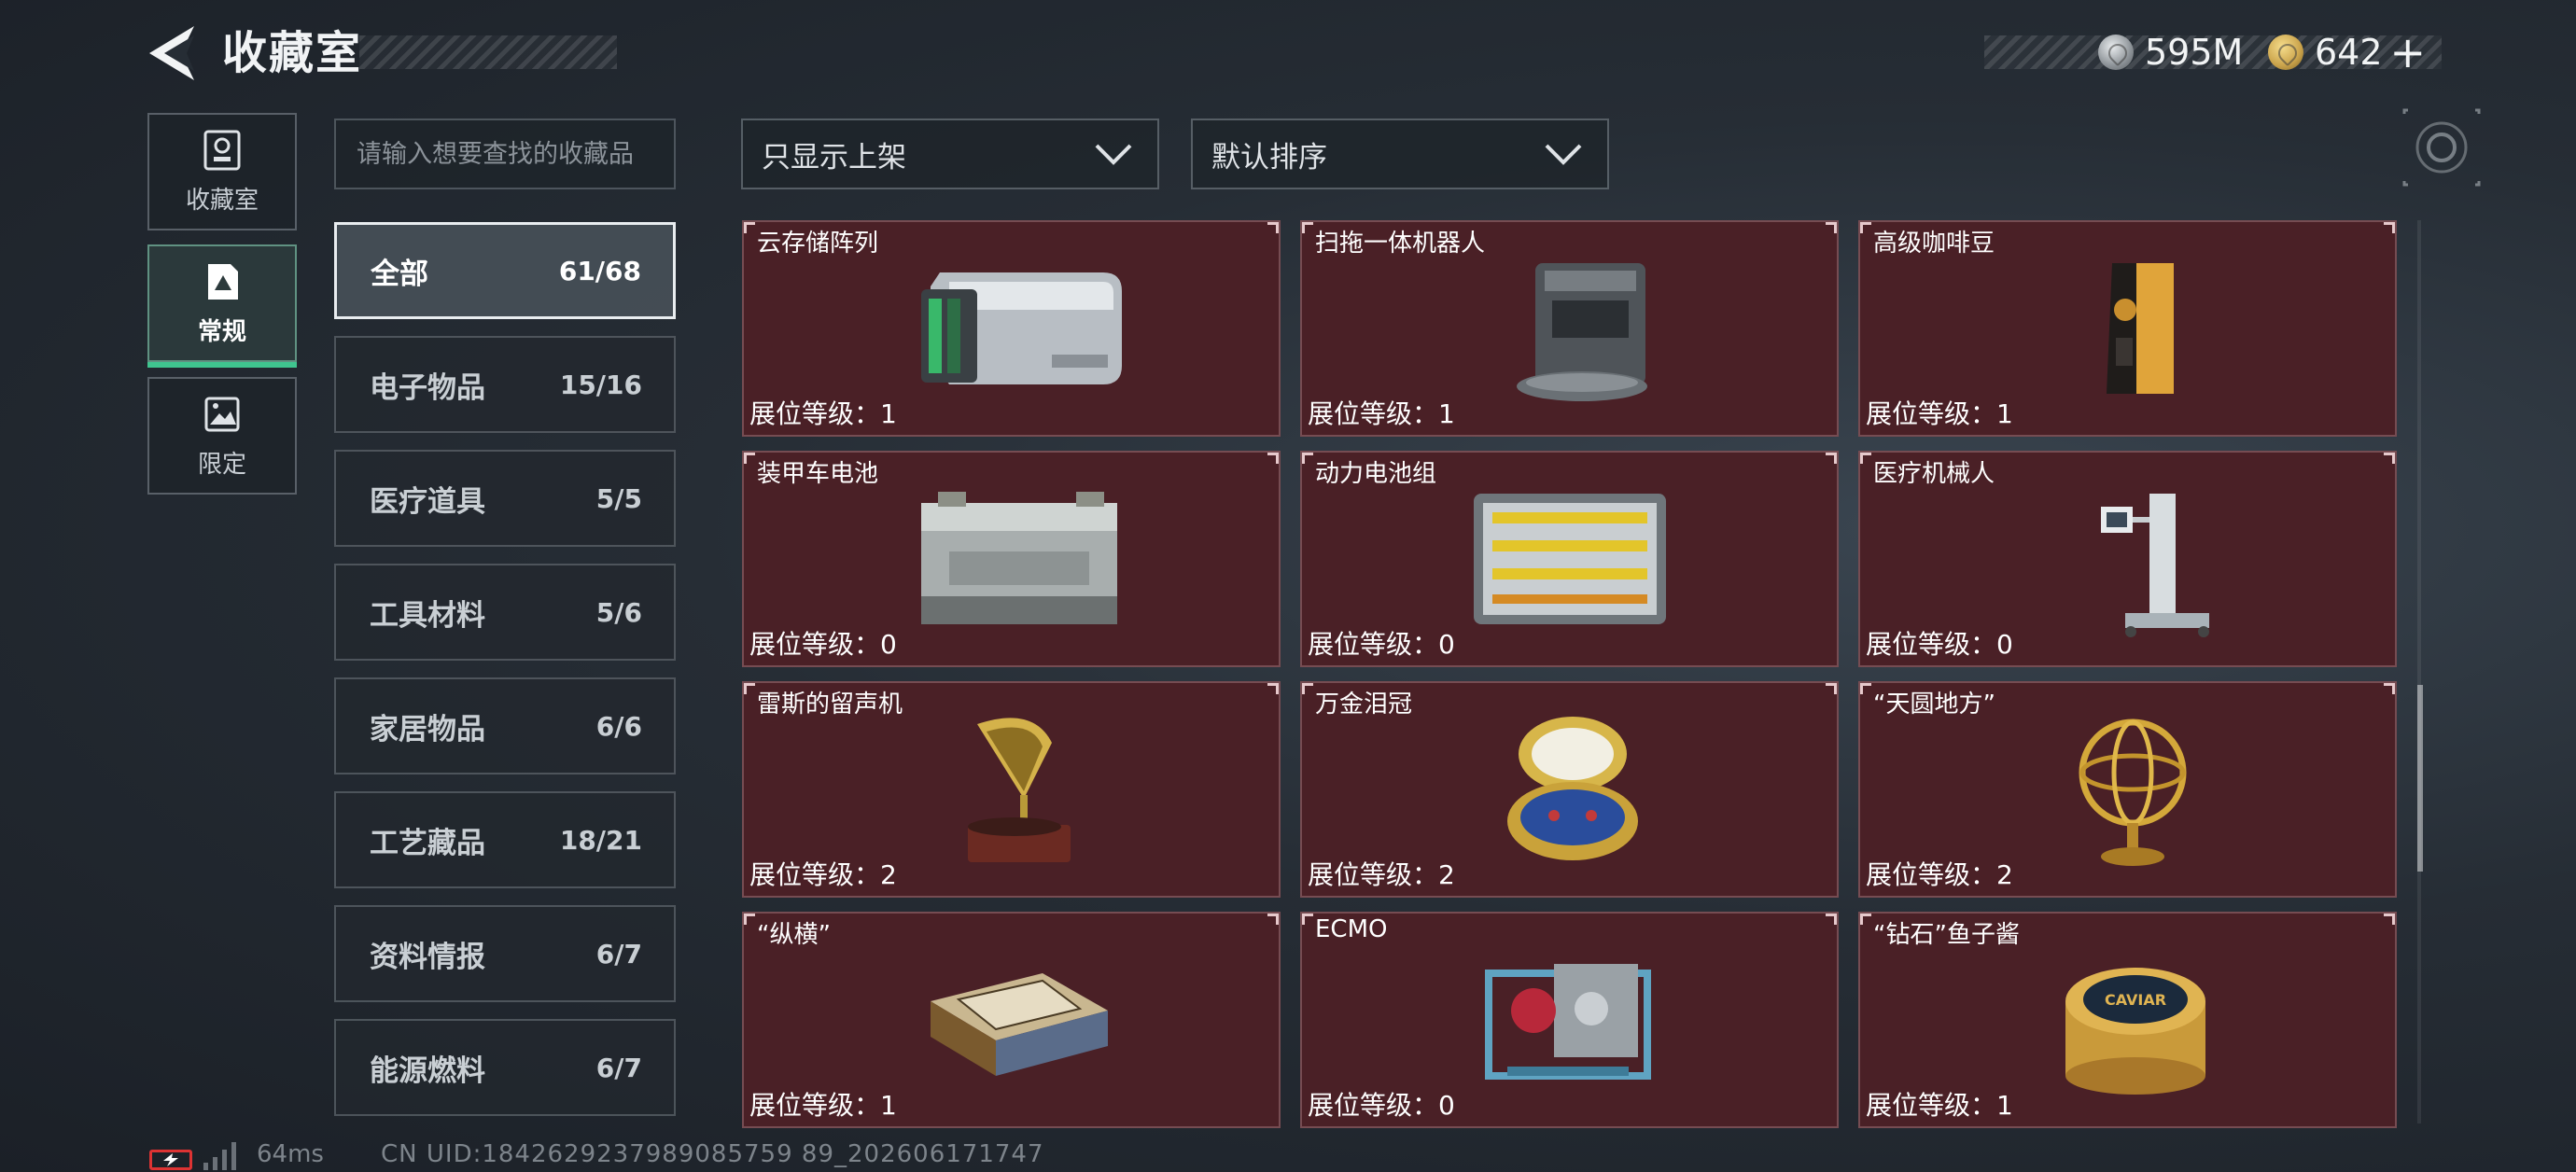  What do you see at coordinates (1934, 705) in the screenshot?
I see `item-name: “天圆地方”` at bounding box center [1934, 705].